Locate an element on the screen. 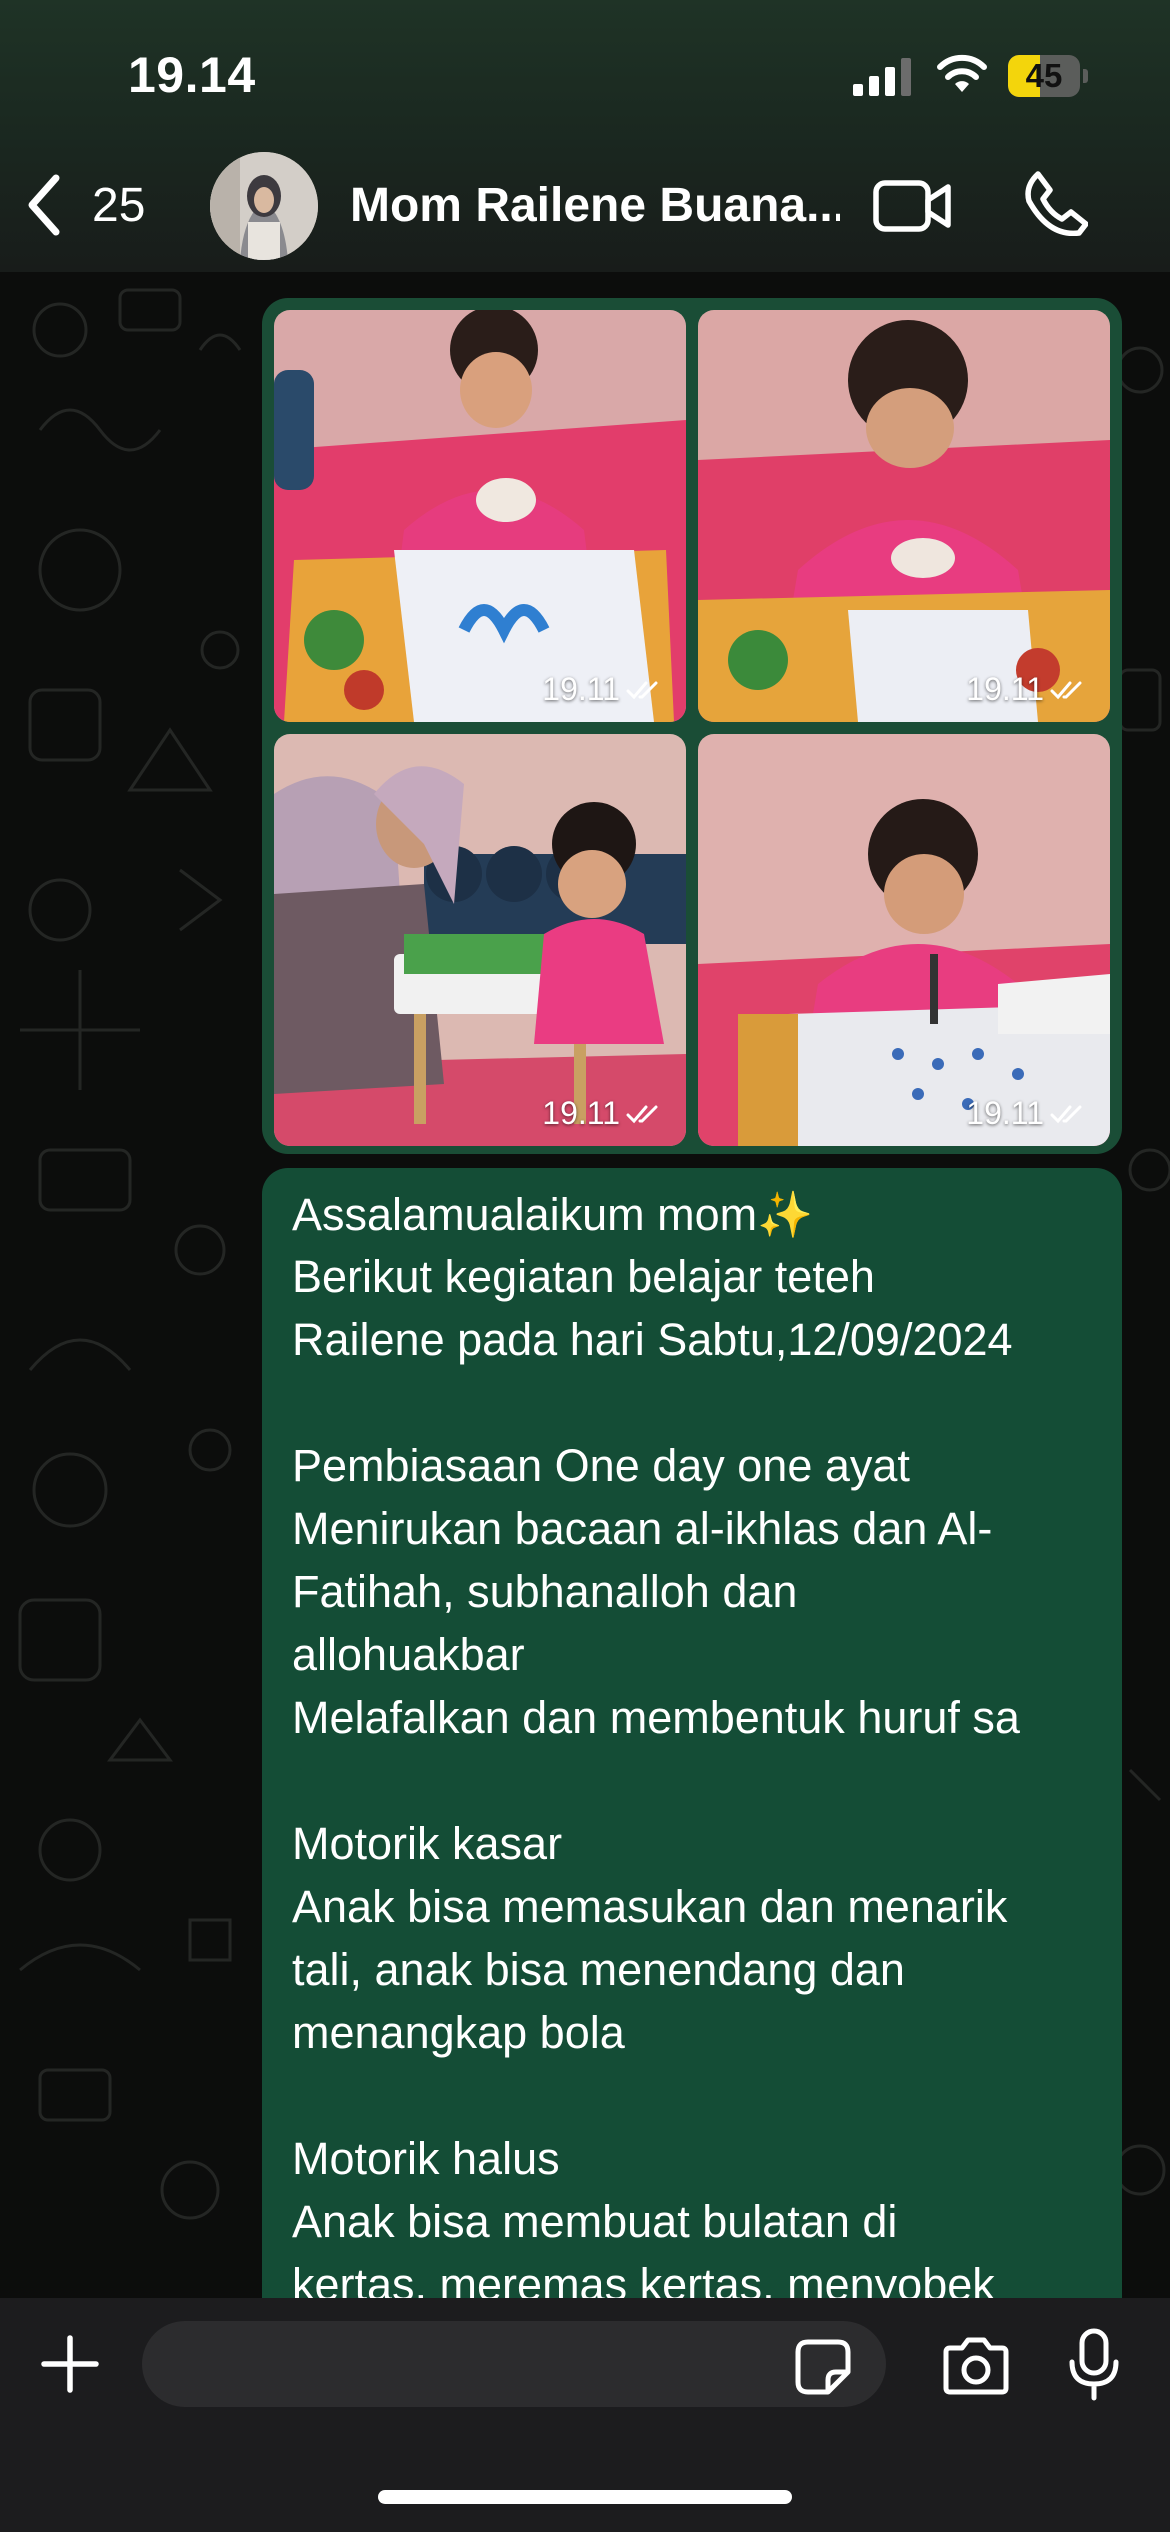 This screenshot has width=1170, height=2532. message-line: Motorik halus is located at coordinates (426, 2158).